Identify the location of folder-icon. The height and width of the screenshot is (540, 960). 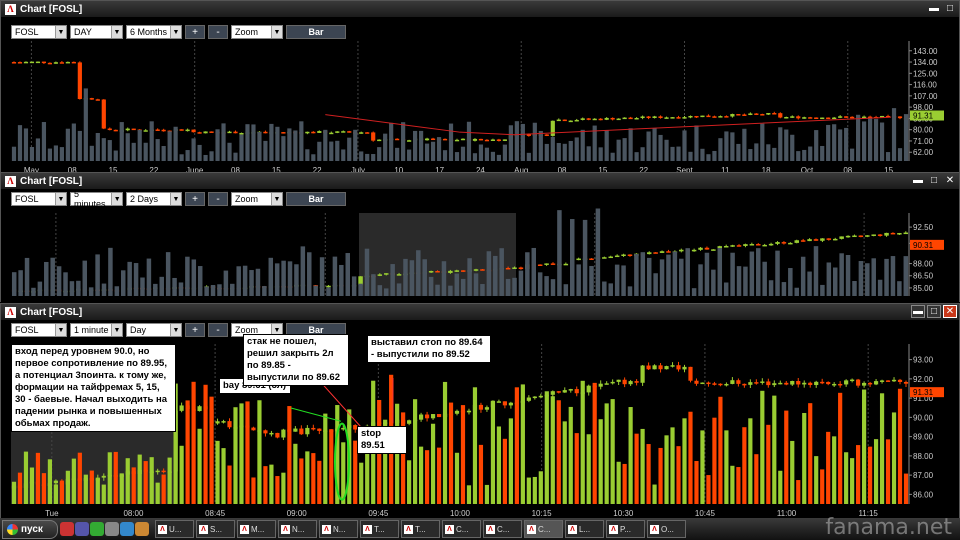
(142, 529).